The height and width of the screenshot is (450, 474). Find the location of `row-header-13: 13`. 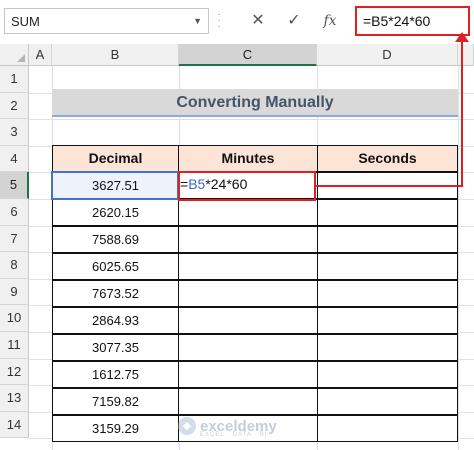

row-header-13: 13 is located at coordinates (14, 398).